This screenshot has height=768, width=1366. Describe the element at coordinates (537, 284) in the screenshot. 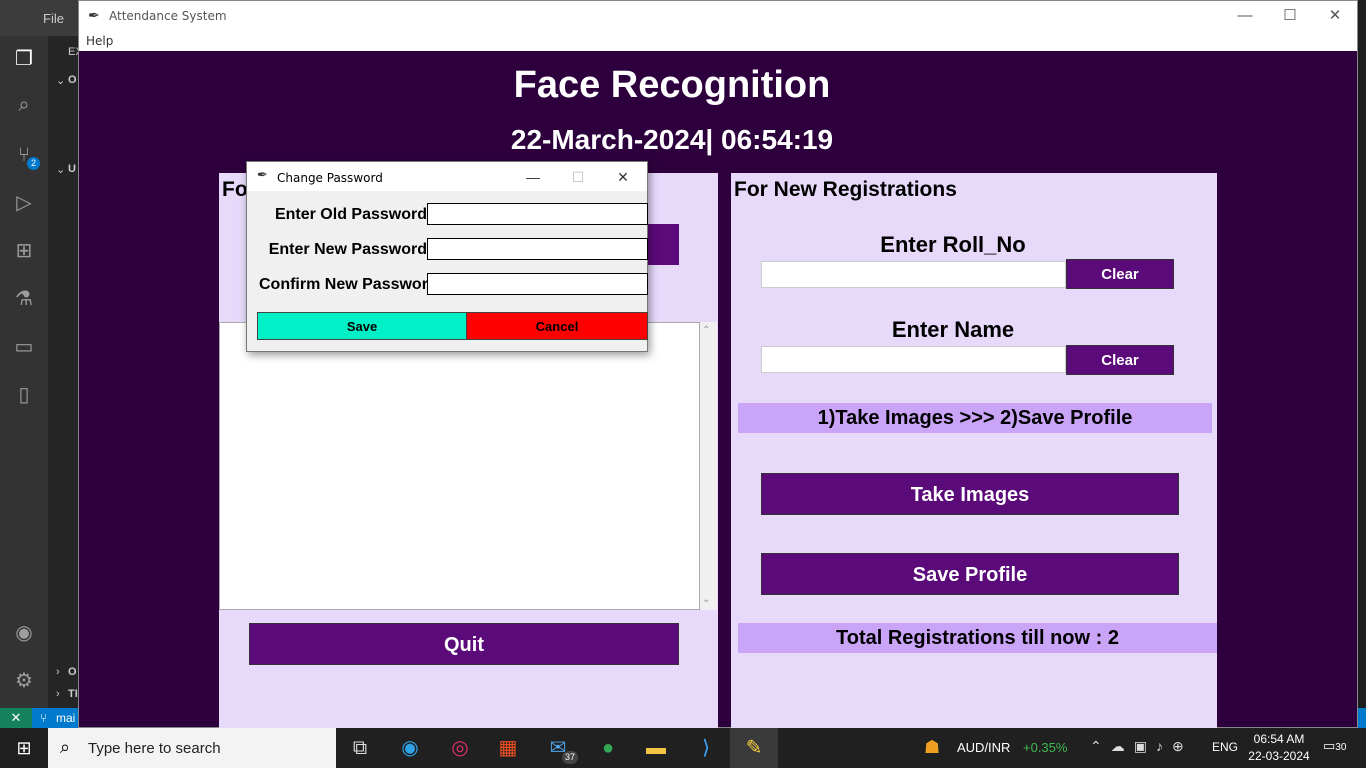

I see `confirm-password-input` at that location.